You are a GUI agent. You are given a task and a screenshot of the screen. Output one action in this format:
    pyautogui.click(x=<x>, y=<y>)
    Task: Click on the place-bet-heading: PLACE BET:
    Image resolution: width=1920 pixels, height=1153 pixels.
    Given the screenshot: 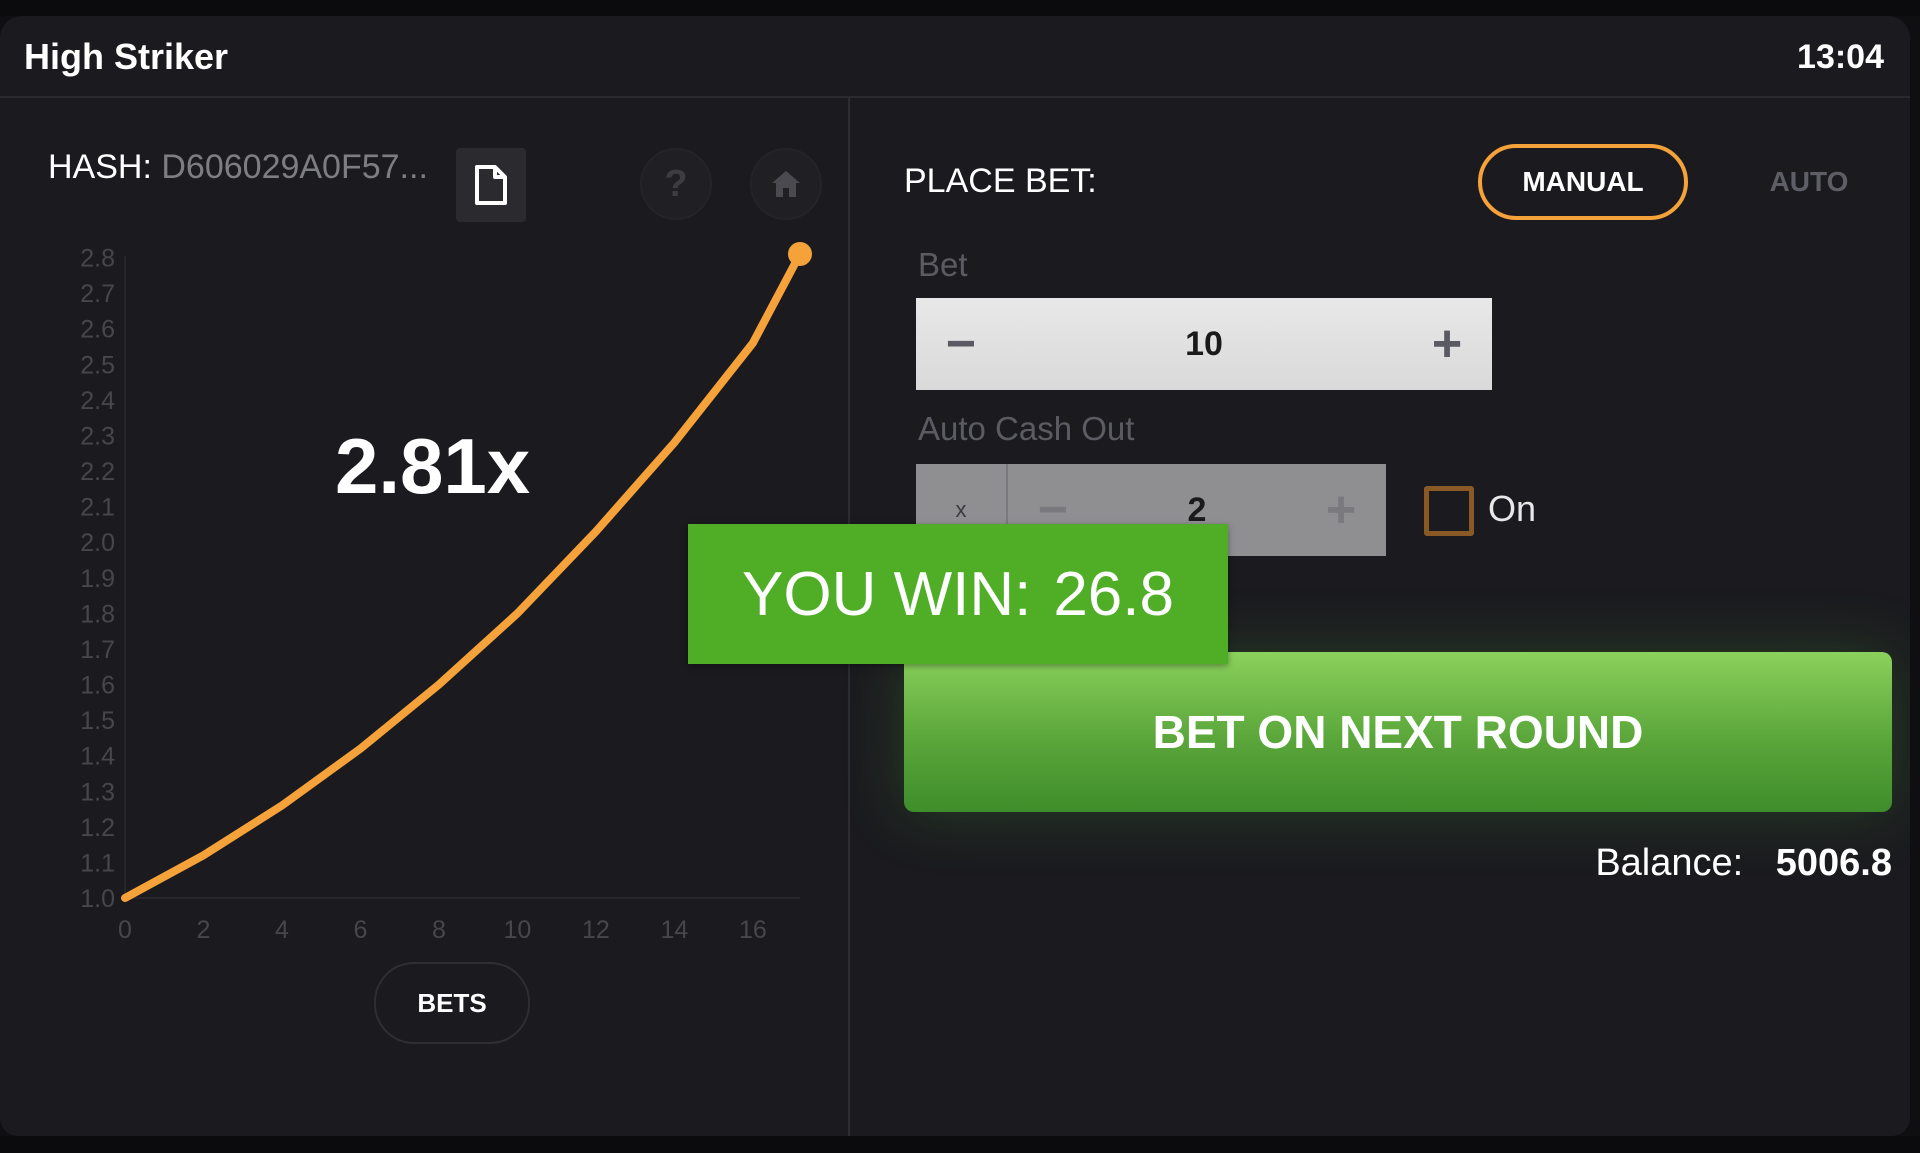 What is the action you would take?
    pyautogui.click(x=1000, y=181)
    